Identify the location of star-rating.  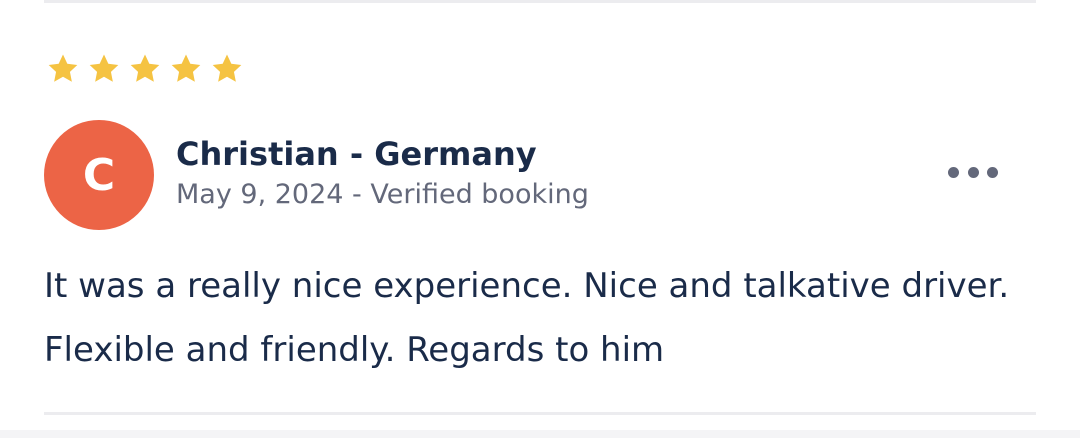
(145, 69).